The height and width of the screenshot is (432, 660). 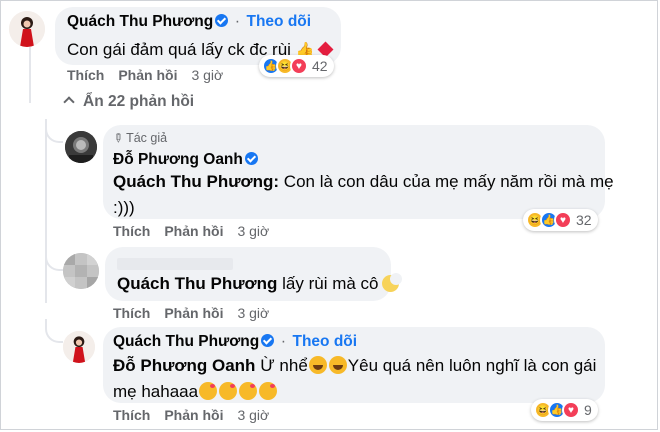 I want to click on mention-link: Quách Thu Phương, so click(x=197, y=283).